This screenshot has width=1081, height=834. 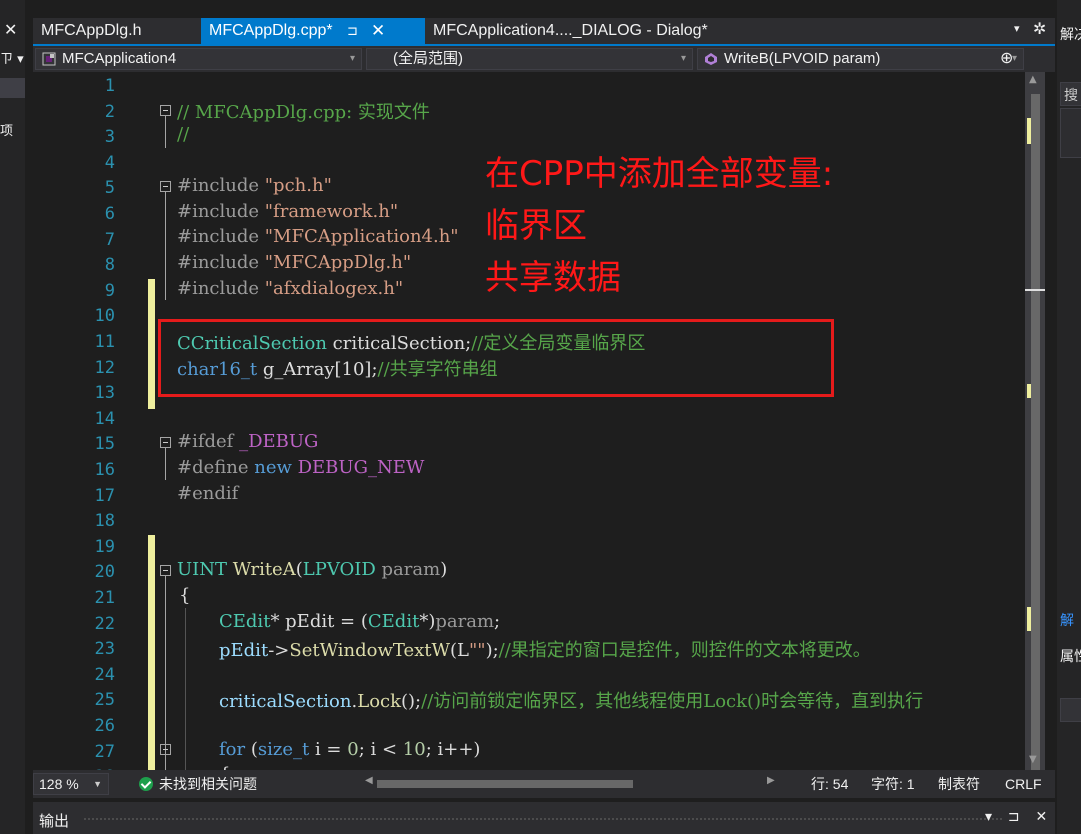 What do you see at coordinates (49, 59) in the screenshot?
I see `project-icon` at bounding box center [49, 59].